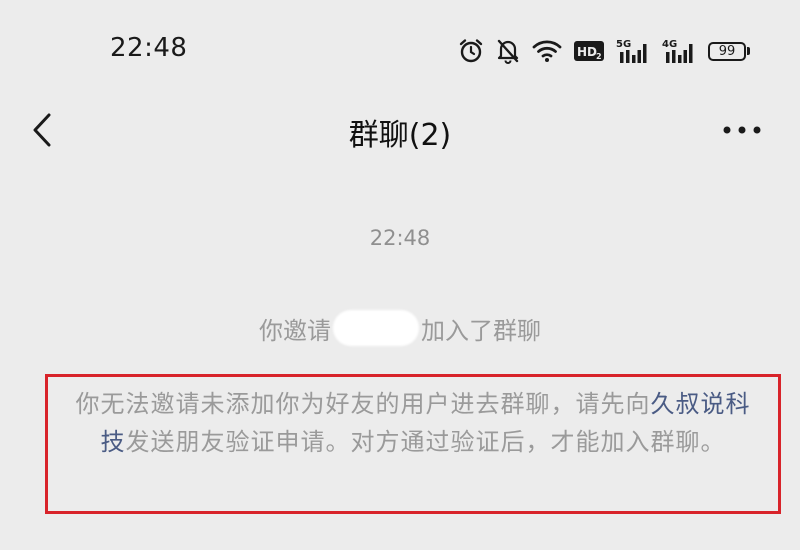 The width and height of the screenshot is (800, 550). Describe the element at coordinates (669, 44) in the screenshot. I see `svg-text: 4G` at that location.